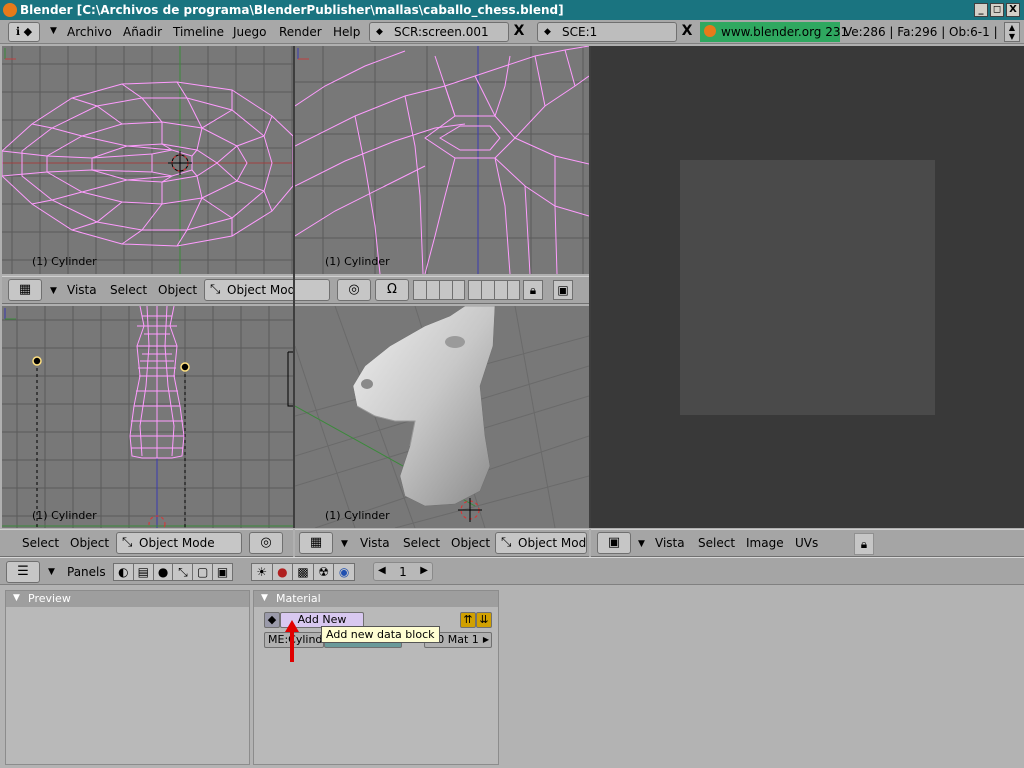  Describe the element at coordinates (203, 572) in the screenshot. I see `editing-context-icon: ▢` at that location.